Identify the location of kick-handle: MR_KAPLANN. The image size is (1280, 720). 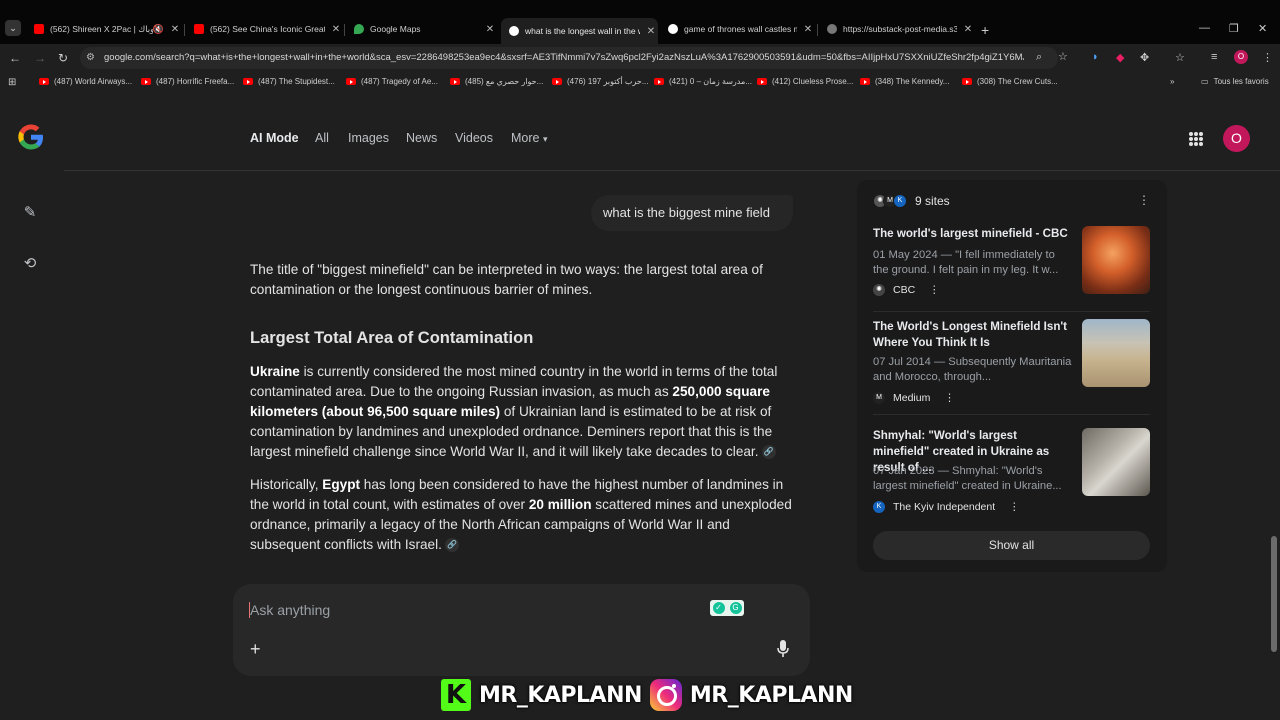
(560, 695).